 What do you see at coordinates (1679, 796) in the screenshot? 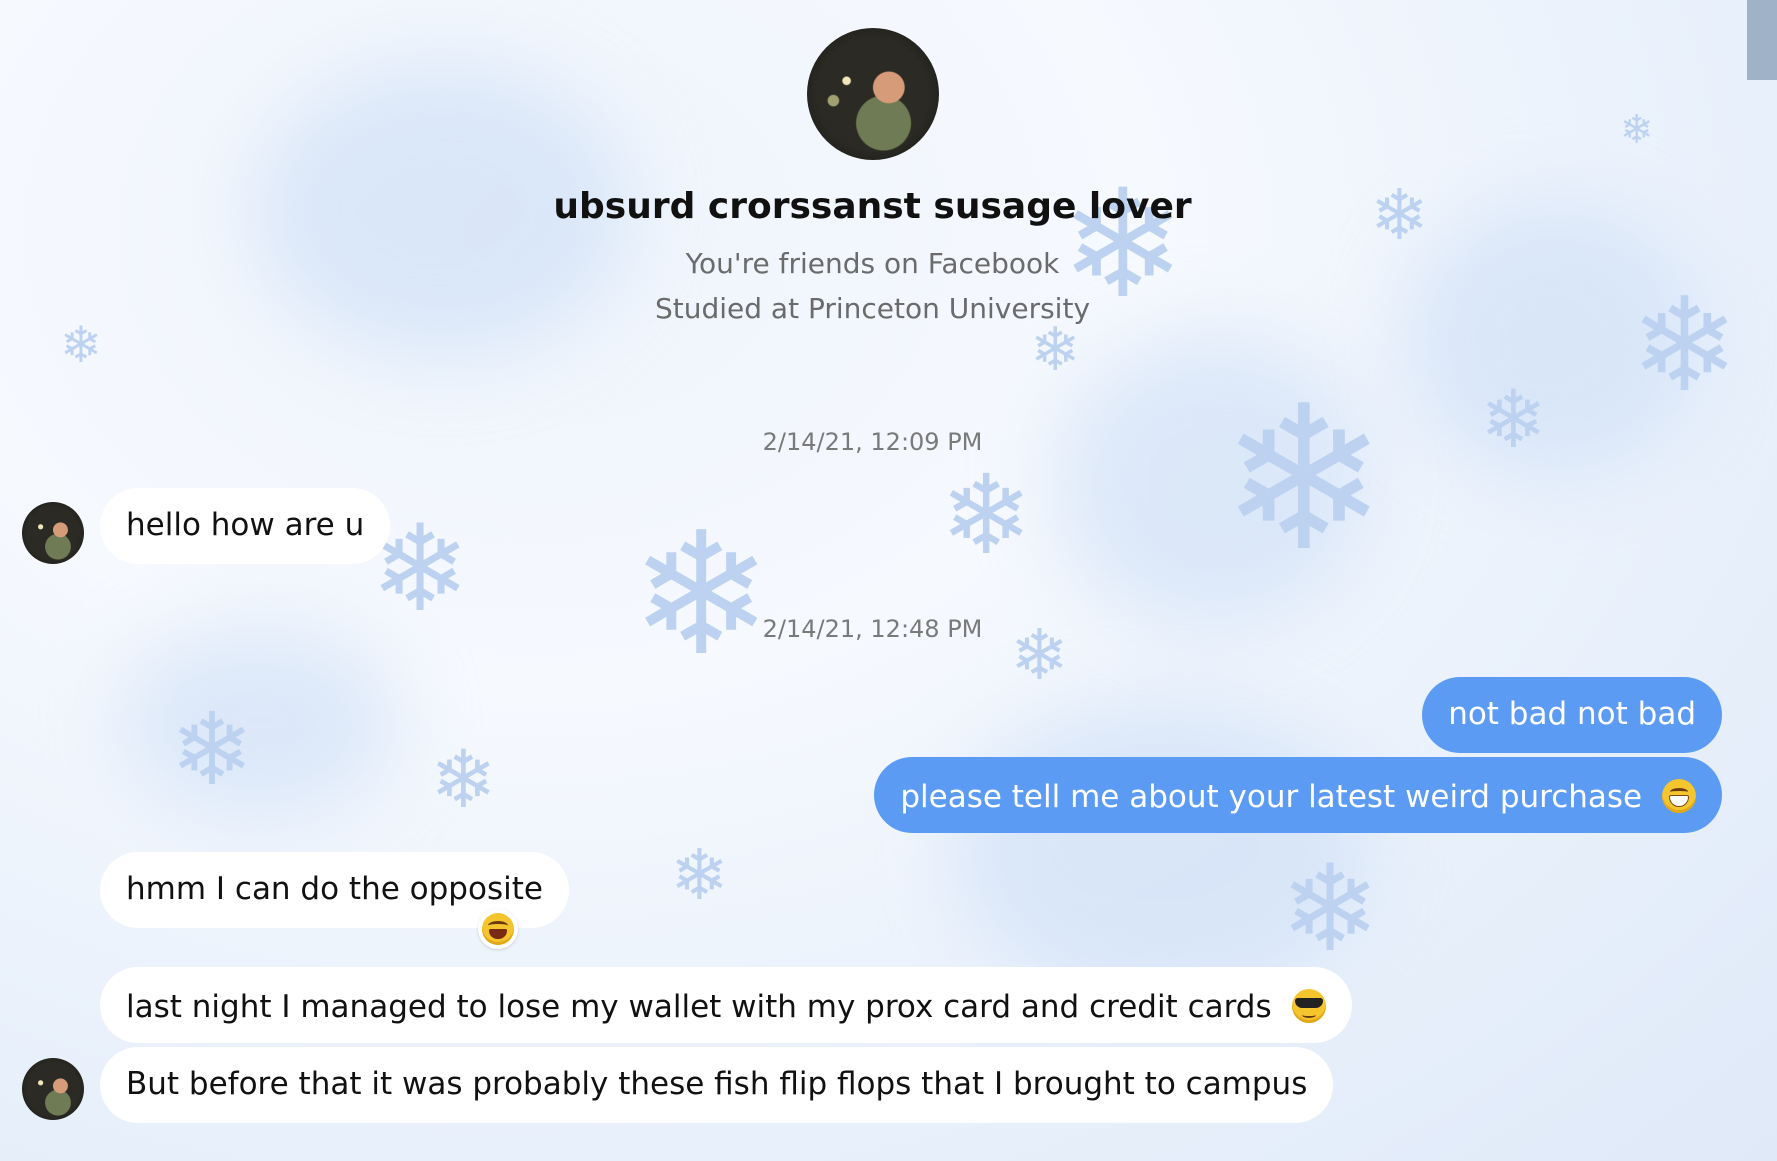
I see `grin-face-icon` at bounding box center [1679, 796].